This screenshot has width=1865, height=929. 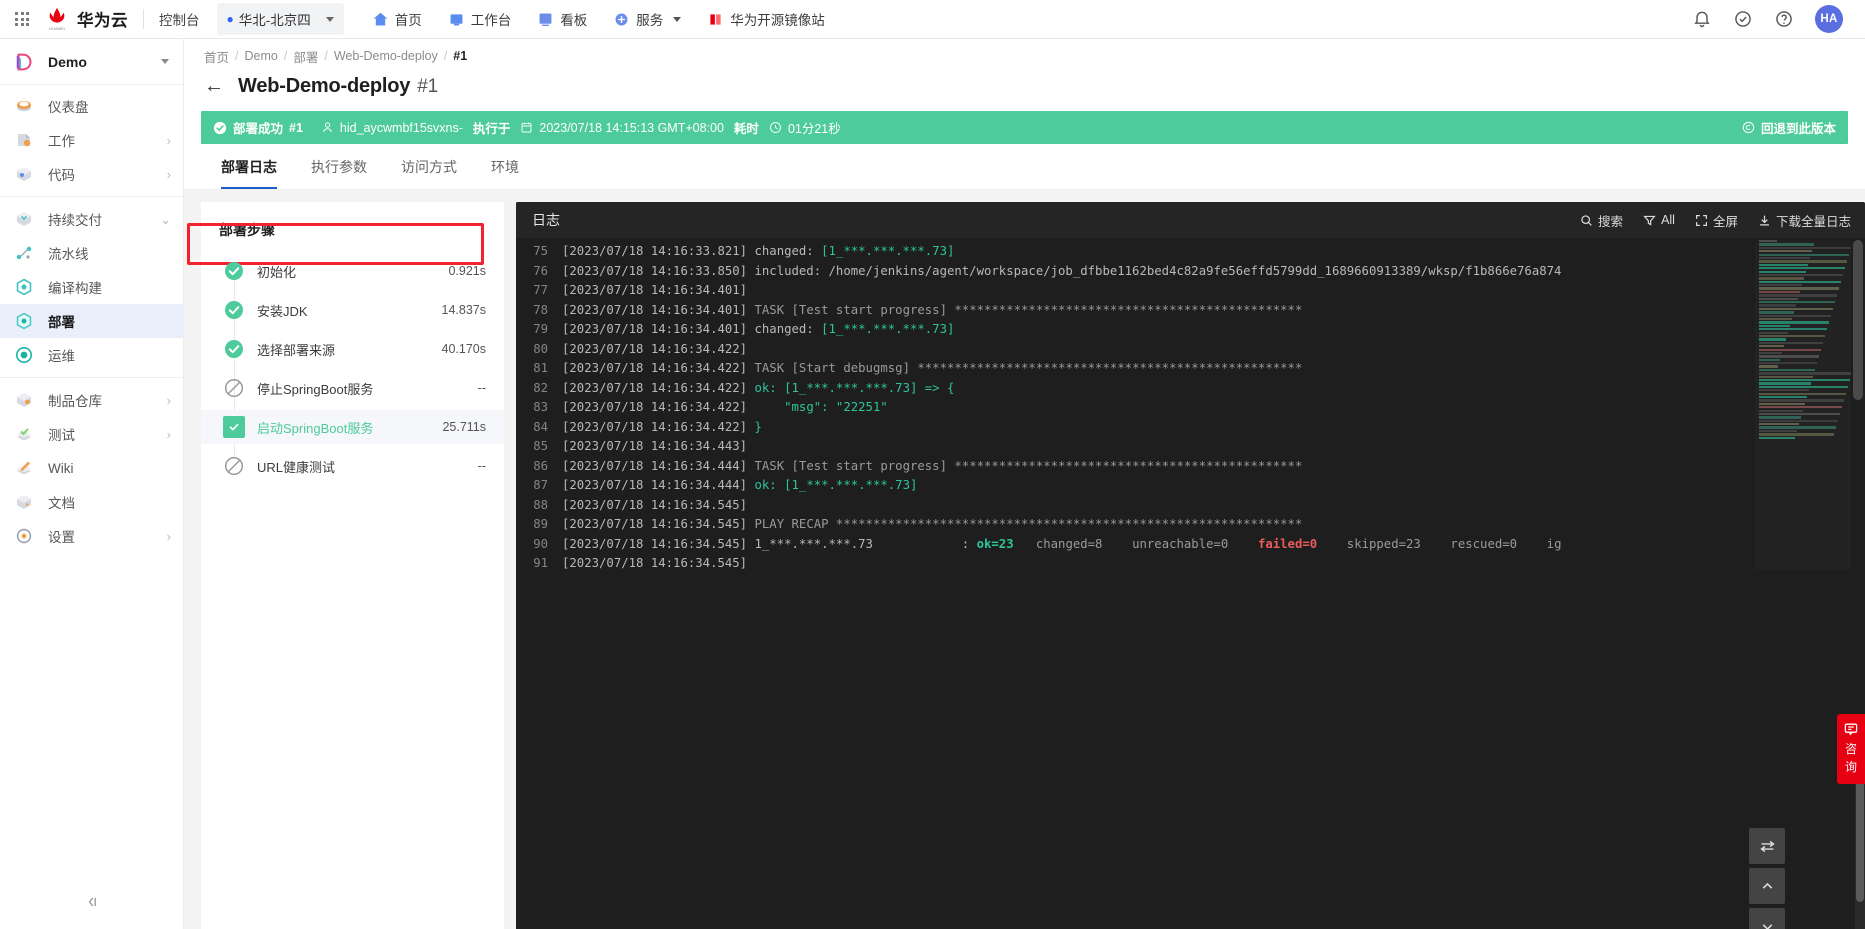 I want to click on step-name: URL健康测试, so click(x=296, y=467).